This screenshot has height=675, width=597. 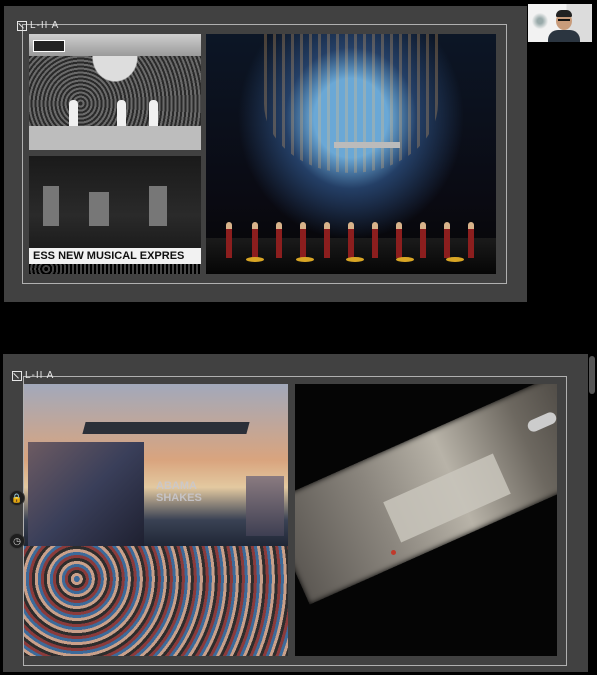 What do you see at coordinates (40, 375) in the screenshot?
I see `slide-2-logo-text: L-II A` at bounding box center [40, 375].